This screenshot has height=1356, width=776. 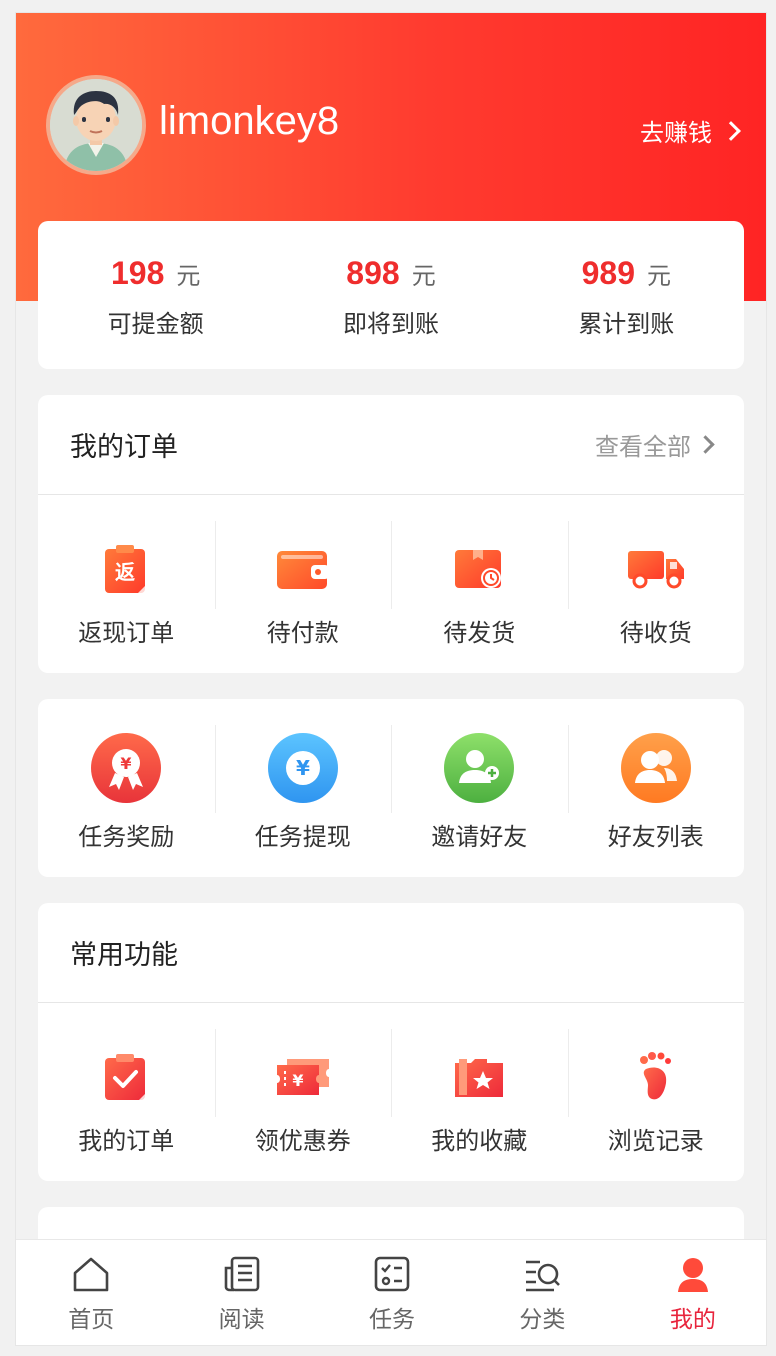 I want to click on tab-mine: 我的, so click(x=692, y=1292).